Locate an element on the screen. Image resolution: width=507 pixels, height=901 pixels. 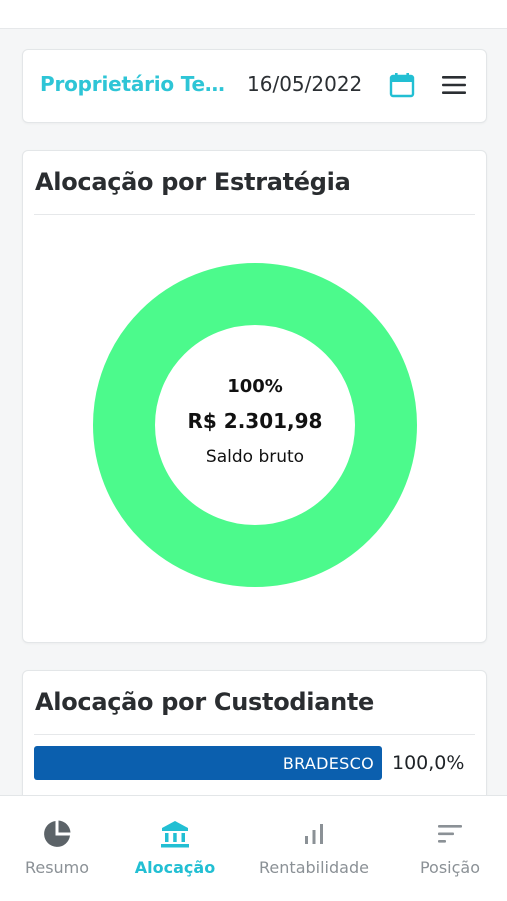
nav-item-posicao: Posição is located at coordinates (448, 848).